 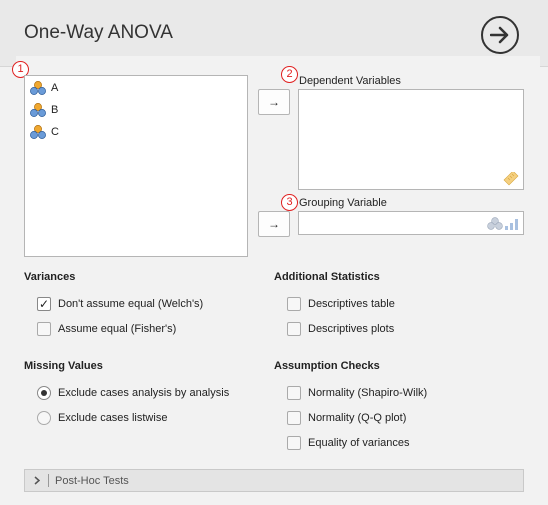 What do you see at coordinates (48, 480) in the screenshot?
I see `divider` at bounding box center [48, 480].